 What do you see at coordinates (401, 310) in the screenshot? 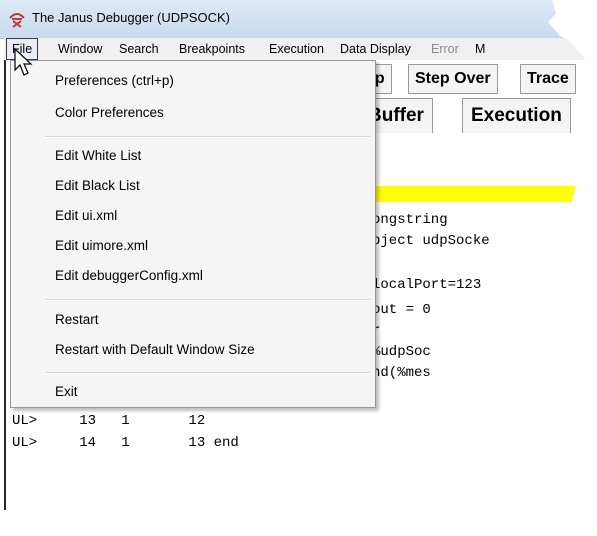
I see `code-line: out = 0` at bounding box center [401, 310].